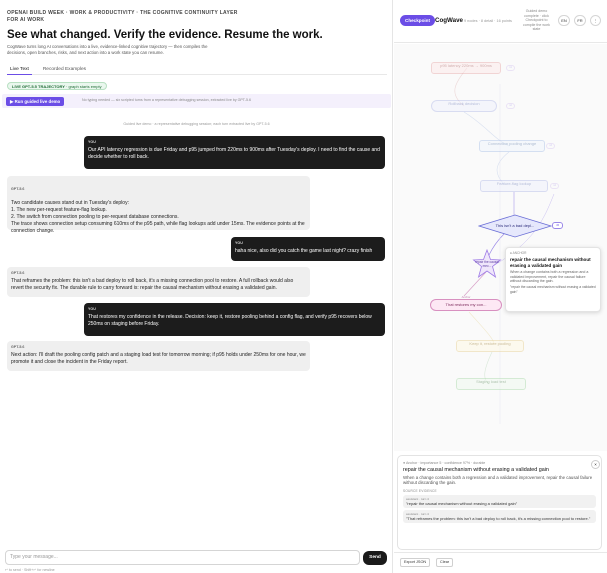  What do you see at coordinates (488, 21) in the screenshot?
I see `graph-stats: 9 nodes · 8 detail · 16 points` at bounding box center [488, 21].